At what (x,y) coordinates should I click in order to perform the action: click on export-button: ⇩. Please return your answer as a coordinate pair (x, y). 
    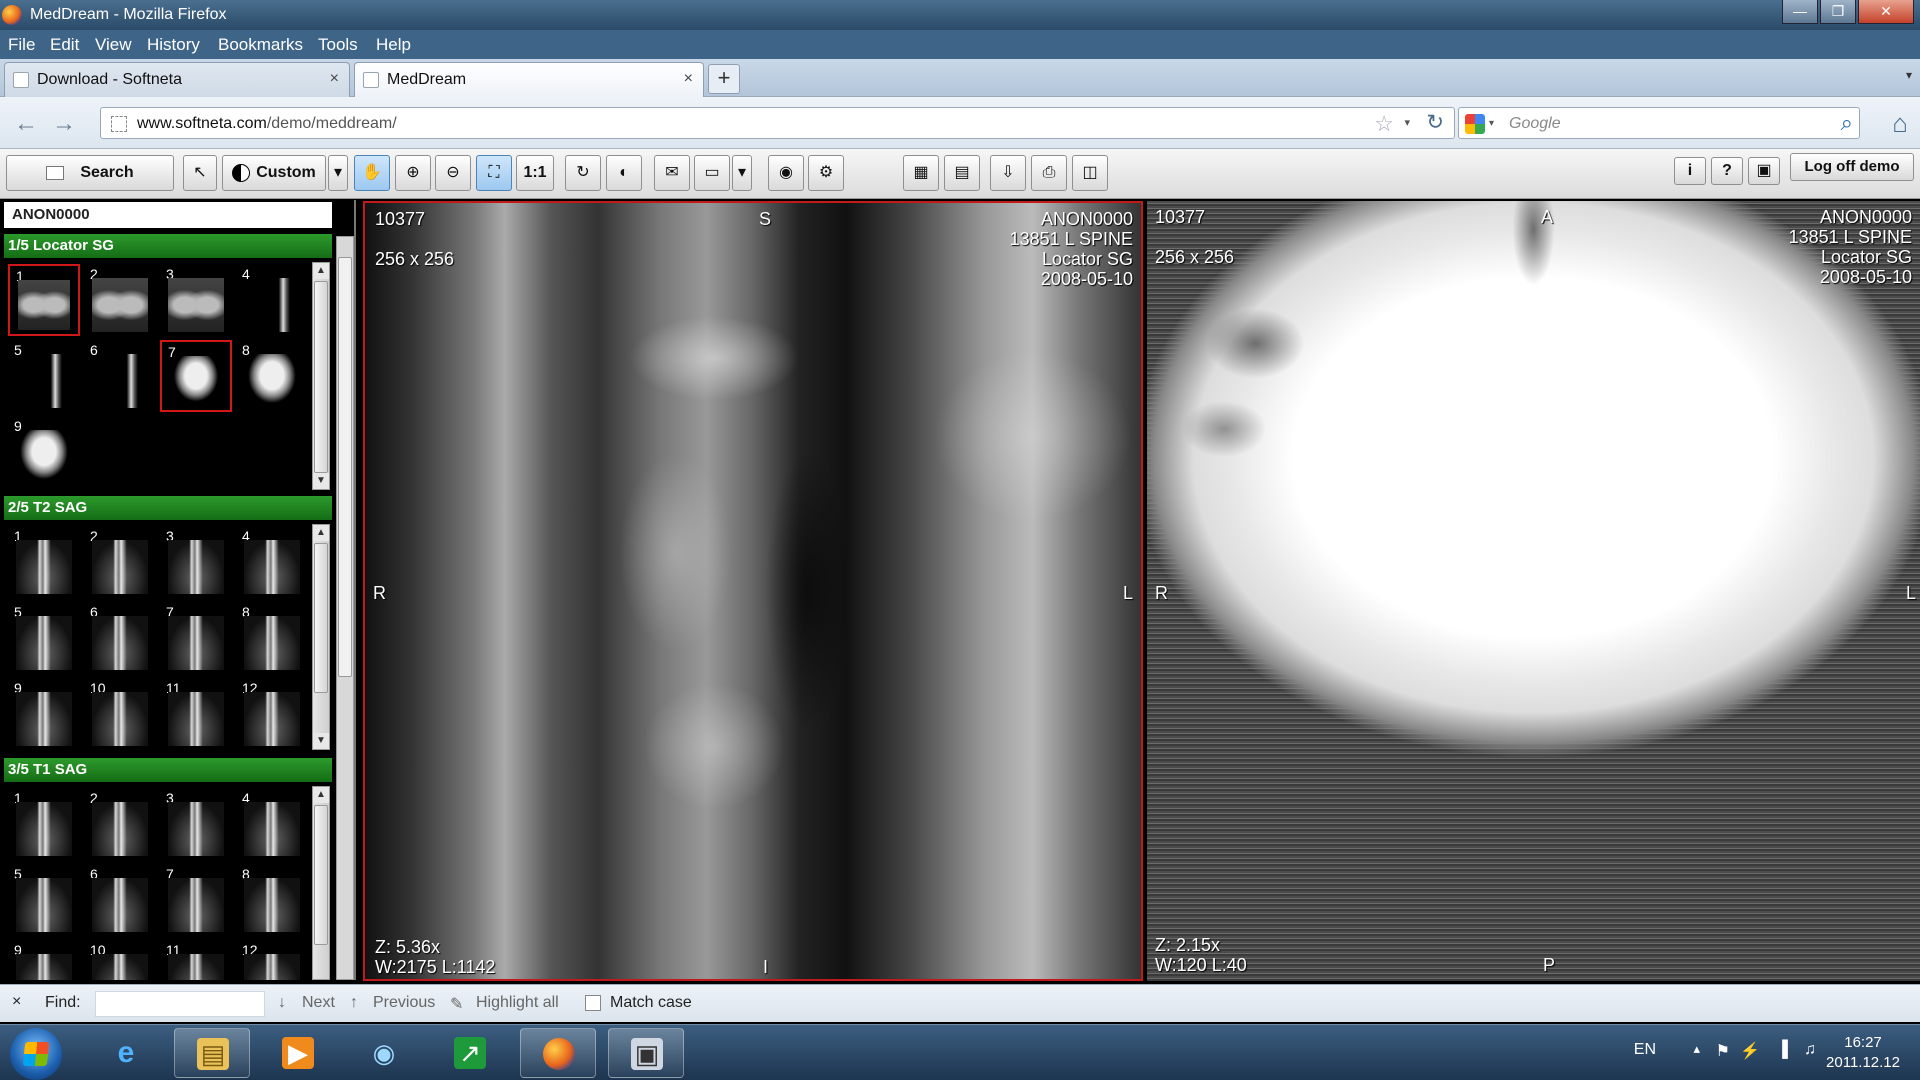
    Looking at the image, I should click on (1008, 173).